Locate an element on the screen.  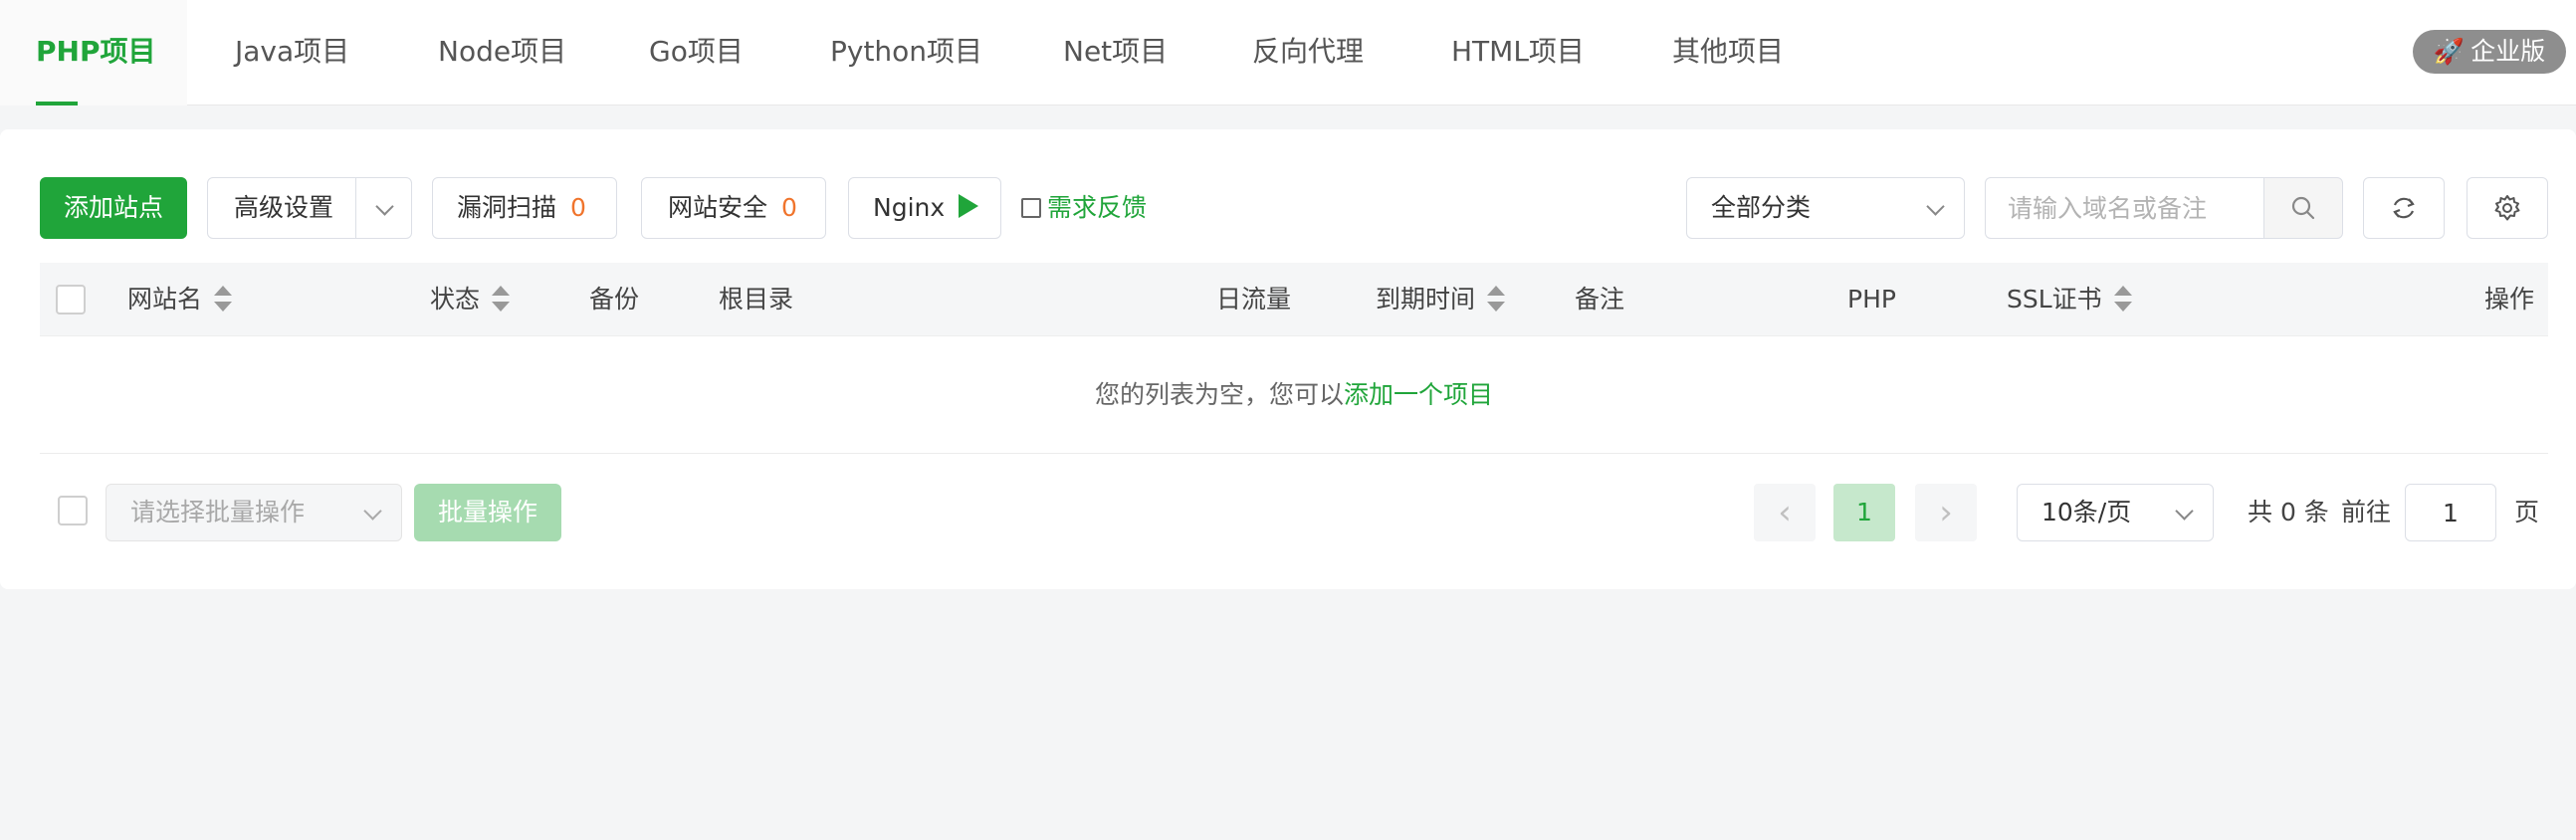
search-input is located at coordinates (2124, 208).